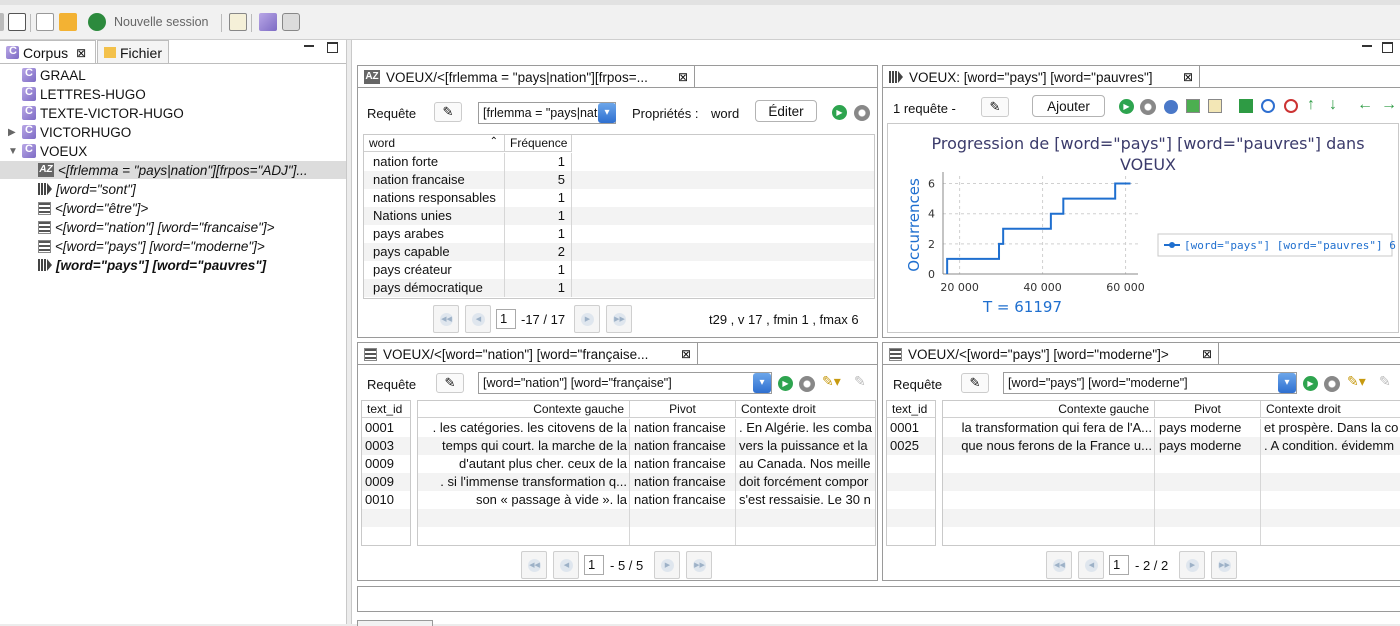 The width and height of the screenshot is (1400, 626). What do you see at coordinates (17, 22) in the screenshot?
I see `toggle-view-icon` at bounding box center [17, 22].